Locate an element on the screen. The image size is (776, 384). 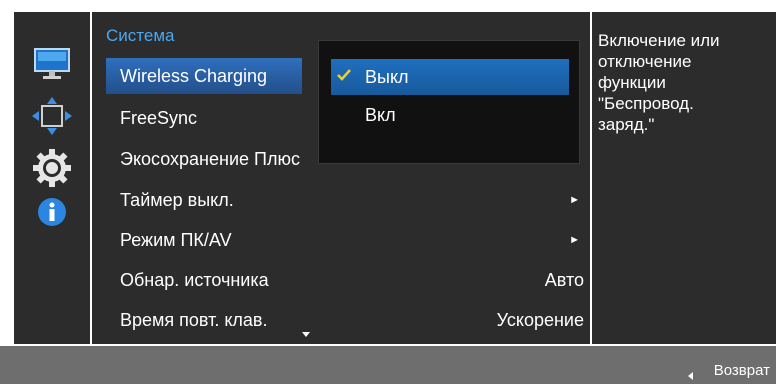
menu-item-label: Wireless Charging is located at coordinates (194, 76).